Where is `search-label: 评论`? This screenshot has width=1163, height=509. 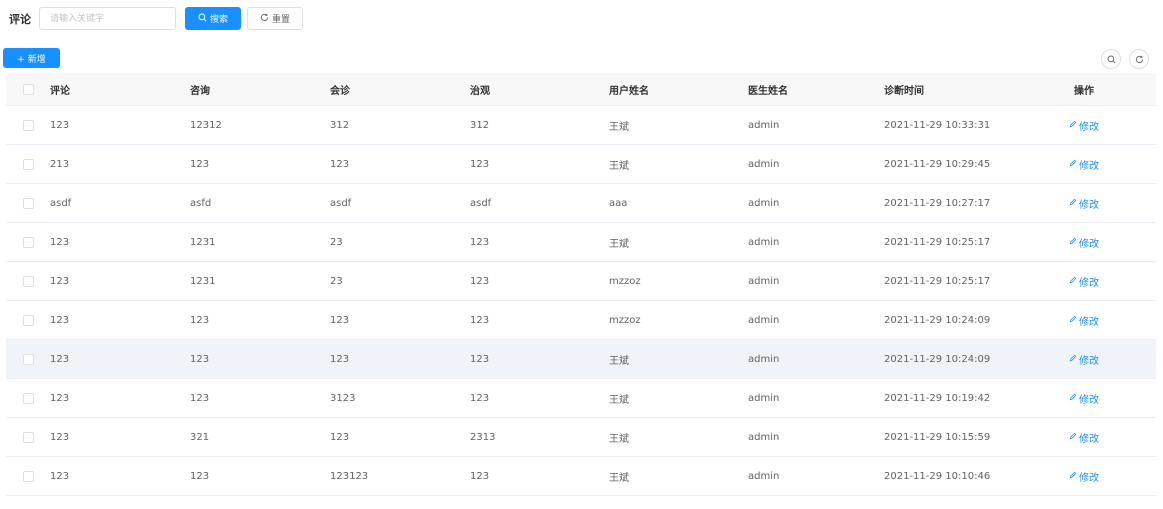 search-label: 评论 is located at coordinates (20, 19).